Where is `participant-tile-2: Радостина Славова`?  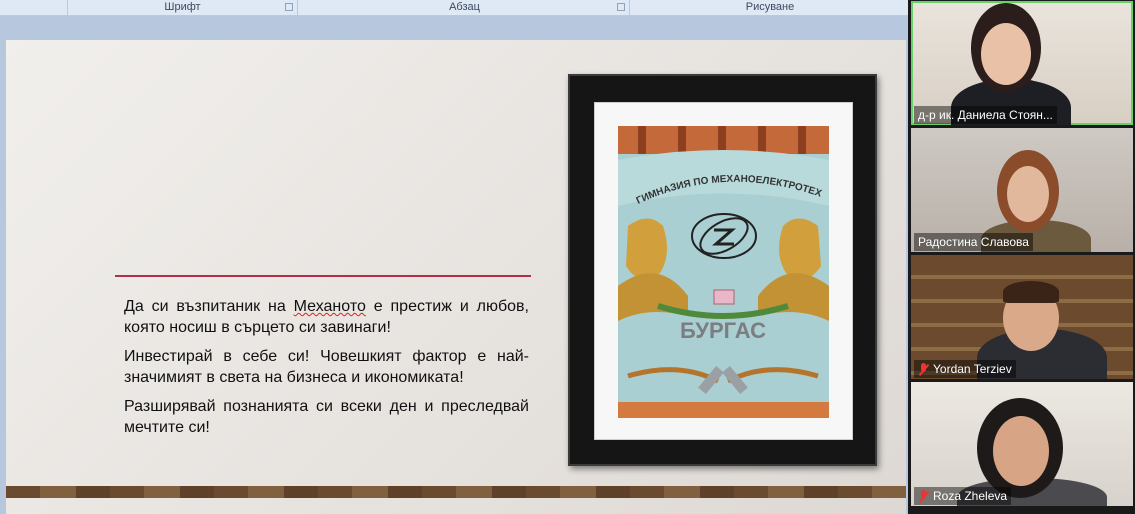 participant-tile-2: Радостина Славова is located at coordinates (1022, 190).